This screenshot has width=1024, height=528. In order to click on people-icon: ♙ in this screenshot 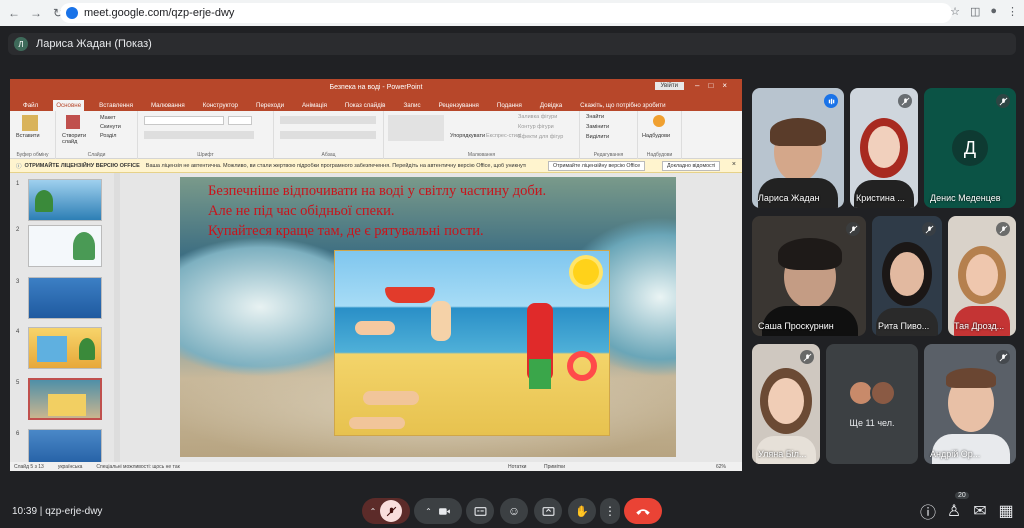, I will do `click(954, 511)`.